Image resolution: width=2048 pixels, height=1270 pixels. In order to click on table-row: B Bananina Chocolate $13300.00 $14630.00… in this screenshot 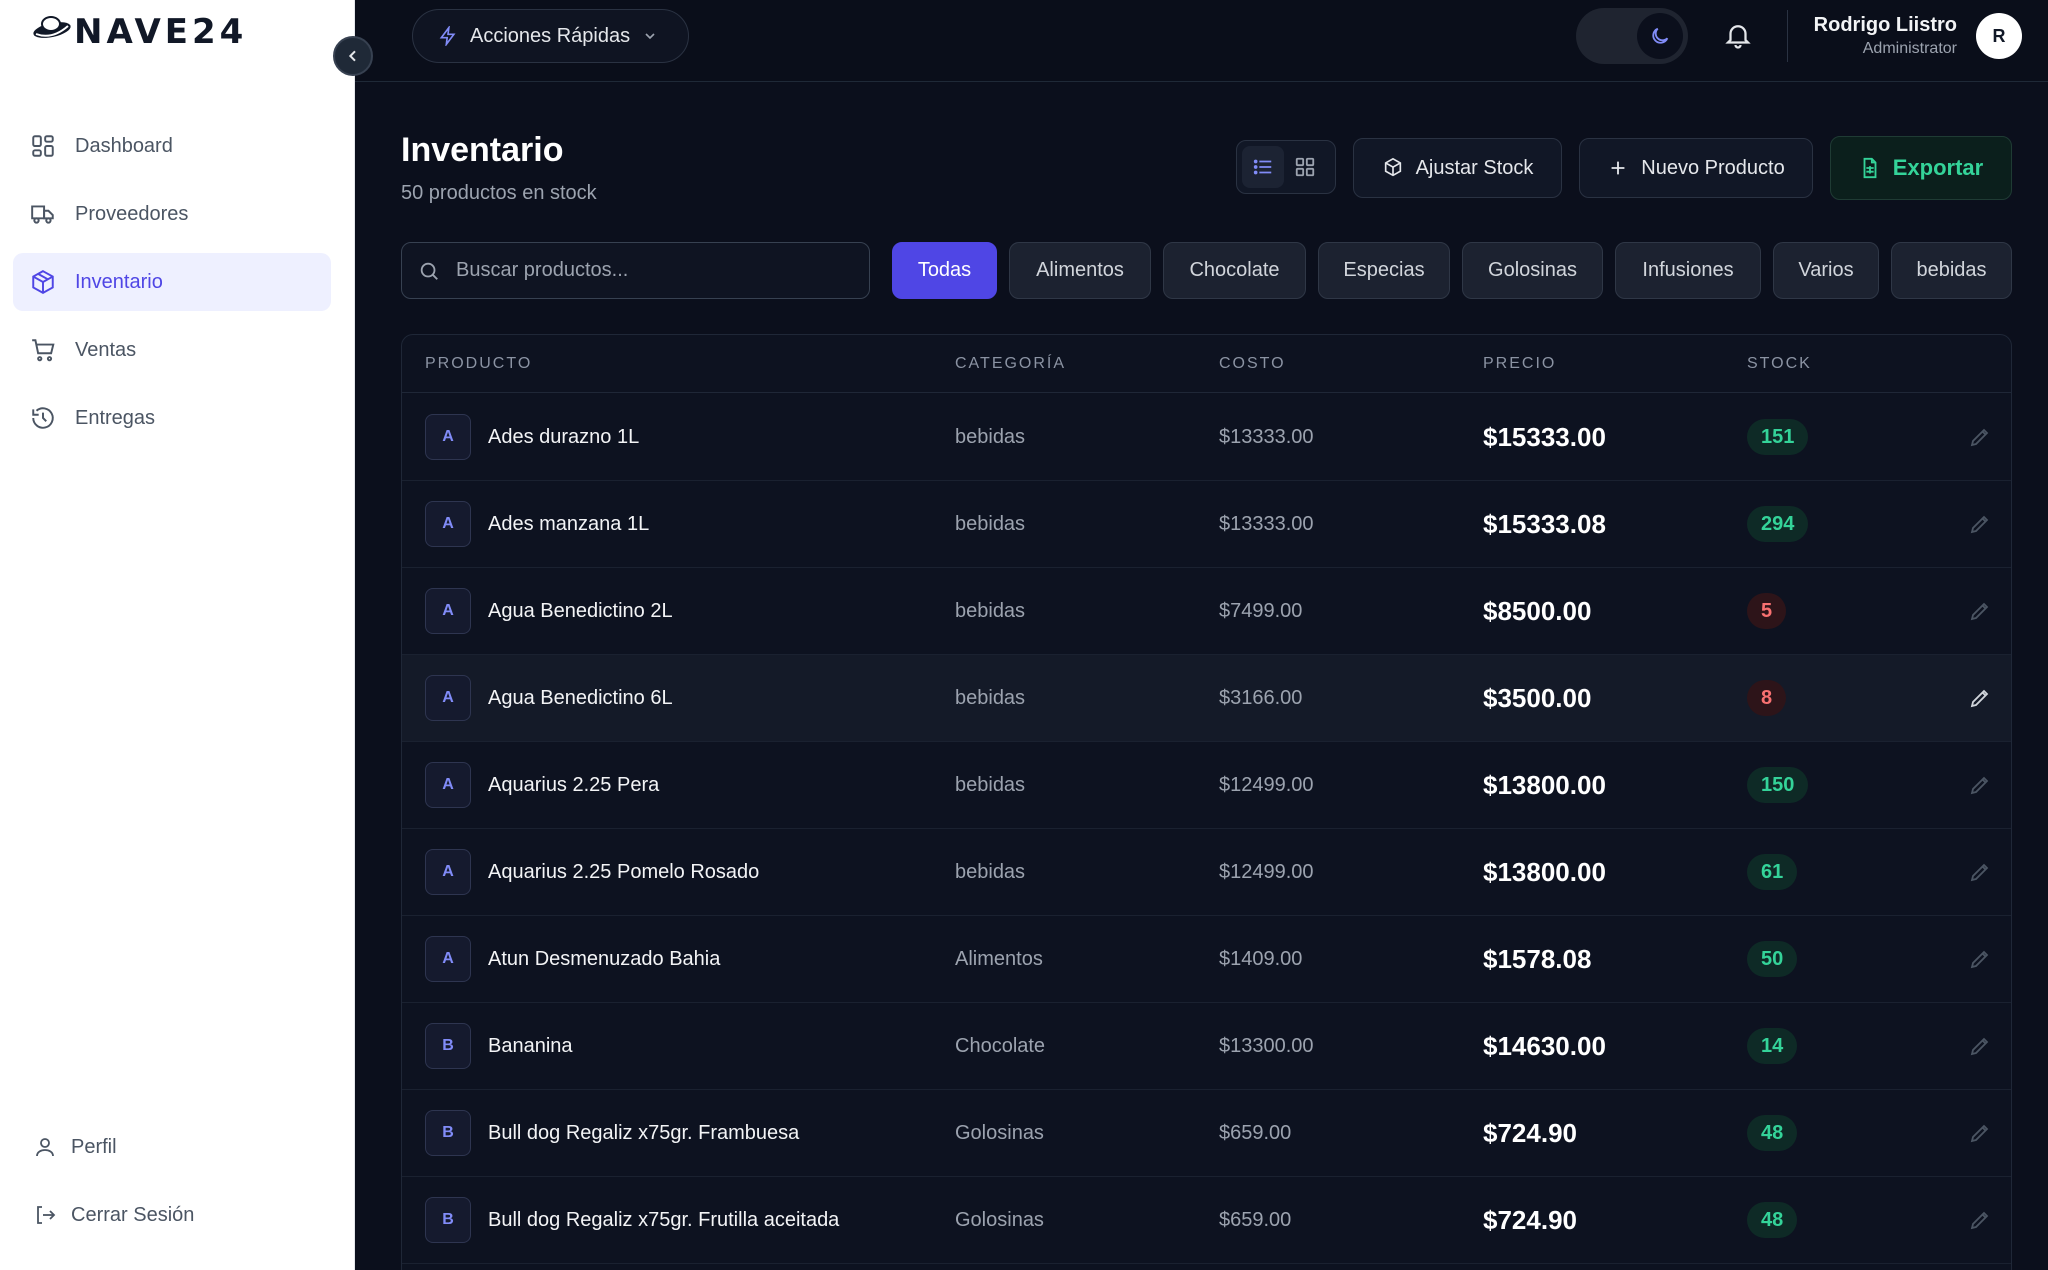, I will do `click(1206, 1046)`.